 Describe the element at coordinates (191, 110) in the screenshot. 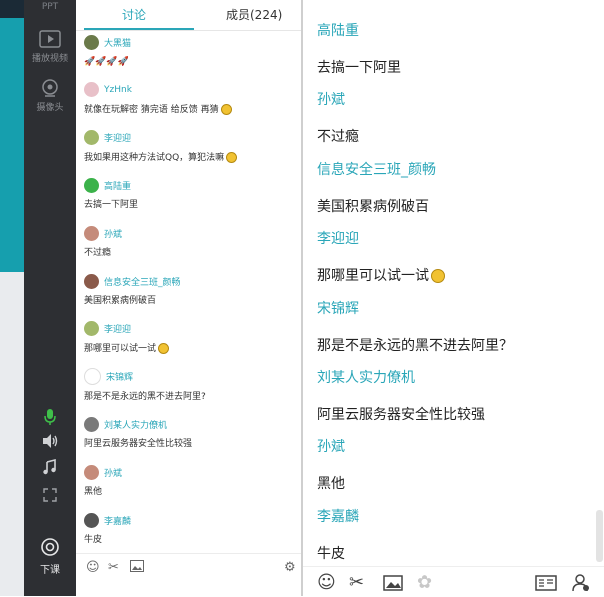

I see `message-text-row: 就像在玩解密 猜完语 给反馈 再猜` at that location.